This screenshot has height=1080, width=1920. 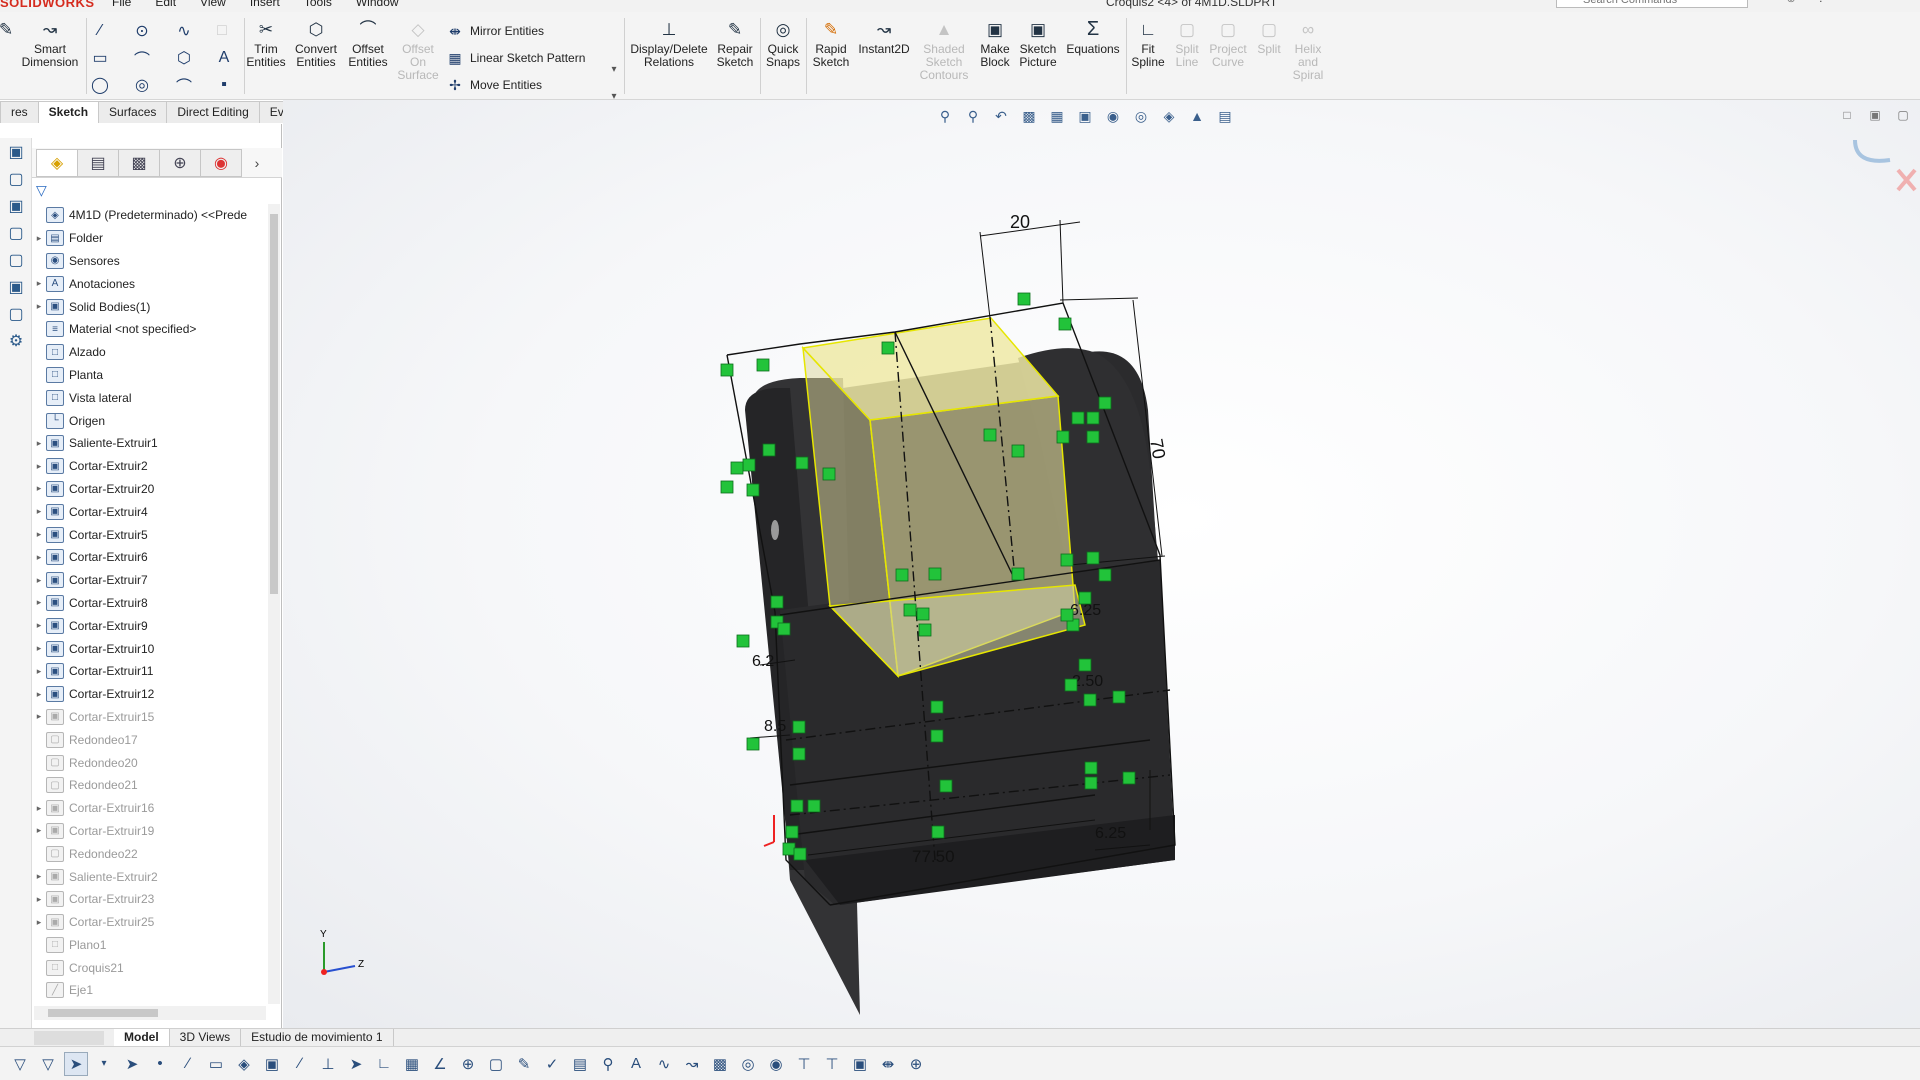 What do you see at coordinates (150, 625) in the screenshot?
I see `tree-item: ▸ ▣ Cortar-Extruir9` at bounding box center [150, 625].